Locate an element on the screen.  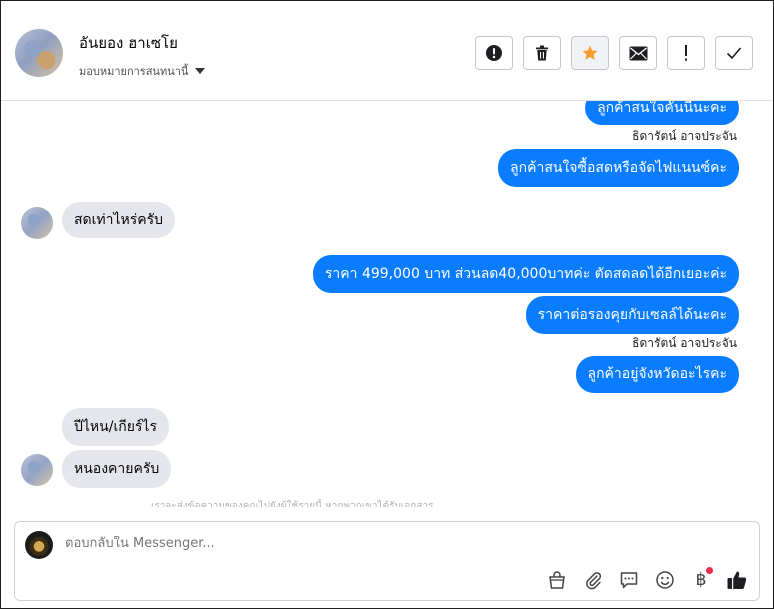
delete-button is located at coordinates (542, 53).